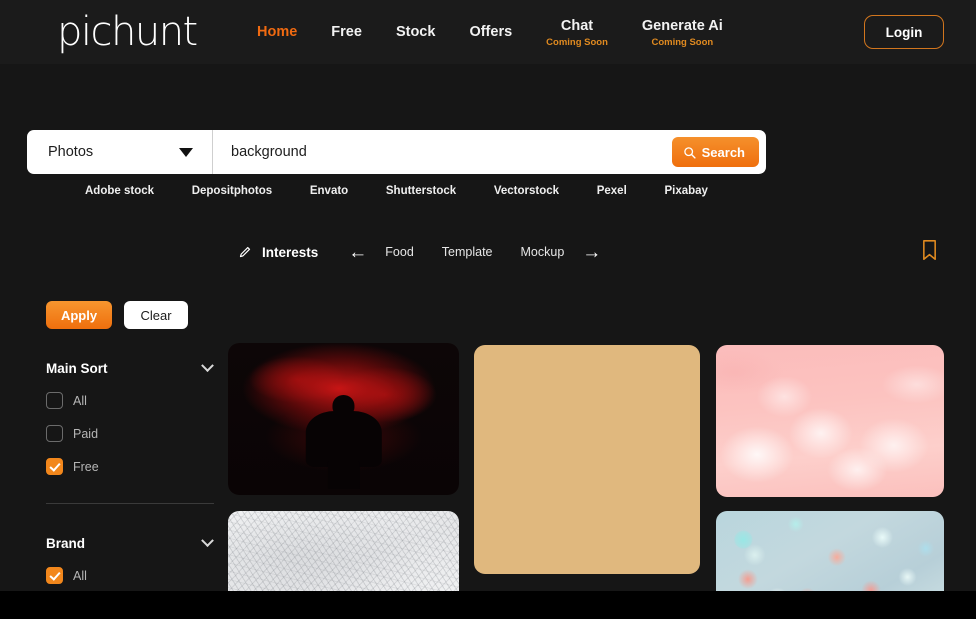  What do you see at coordinates (577, 25) in the screenshot?
I see `nav-item-label: Chat` at bounding box center [577, 25].